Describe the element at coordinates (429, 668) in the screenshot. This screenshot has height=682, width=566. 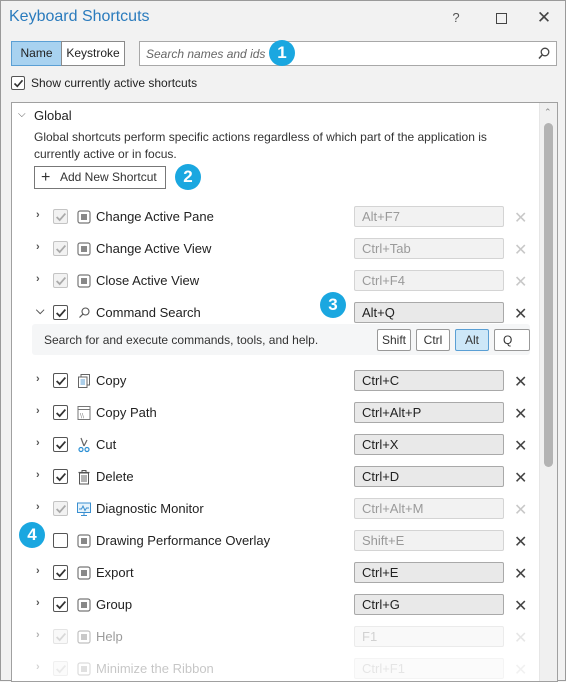
I see `shortcut-keys-field: Ctrl+F1` at that location.